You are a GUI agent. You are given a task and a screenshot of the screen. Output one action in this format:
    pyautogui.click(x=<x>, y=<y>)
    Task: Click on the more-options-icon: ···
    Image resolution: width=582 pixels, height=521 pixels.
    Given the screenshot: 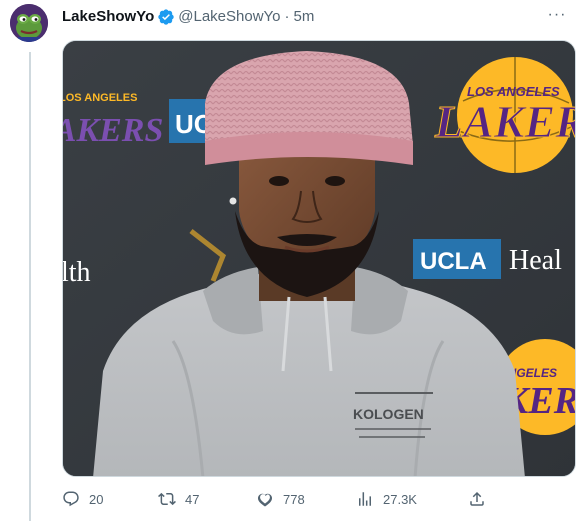 What is the action you would take?
    pyautogui.click(x=557, y=15)
    